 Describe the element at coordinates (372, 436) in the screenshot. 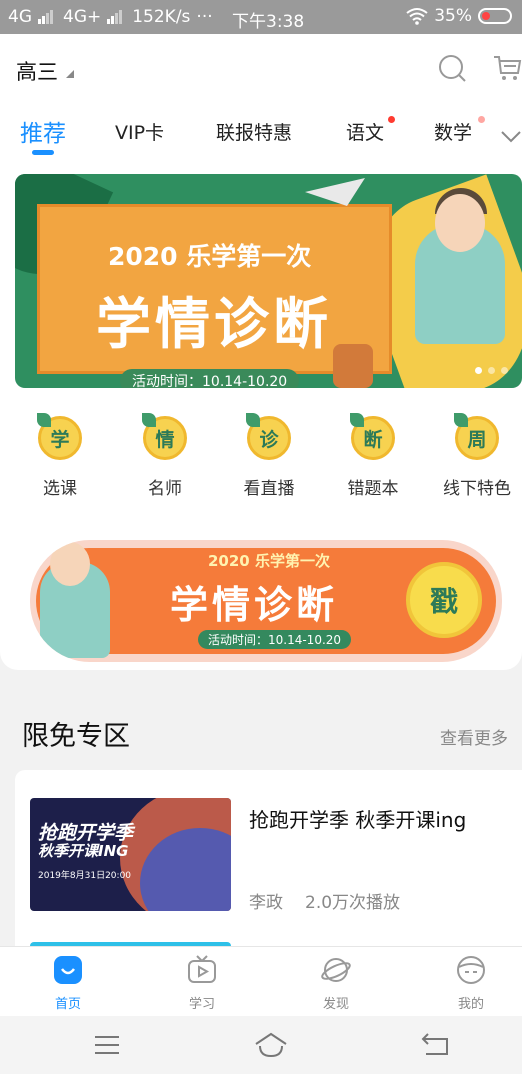

I see `duan-badge-icon: 断` at that location.